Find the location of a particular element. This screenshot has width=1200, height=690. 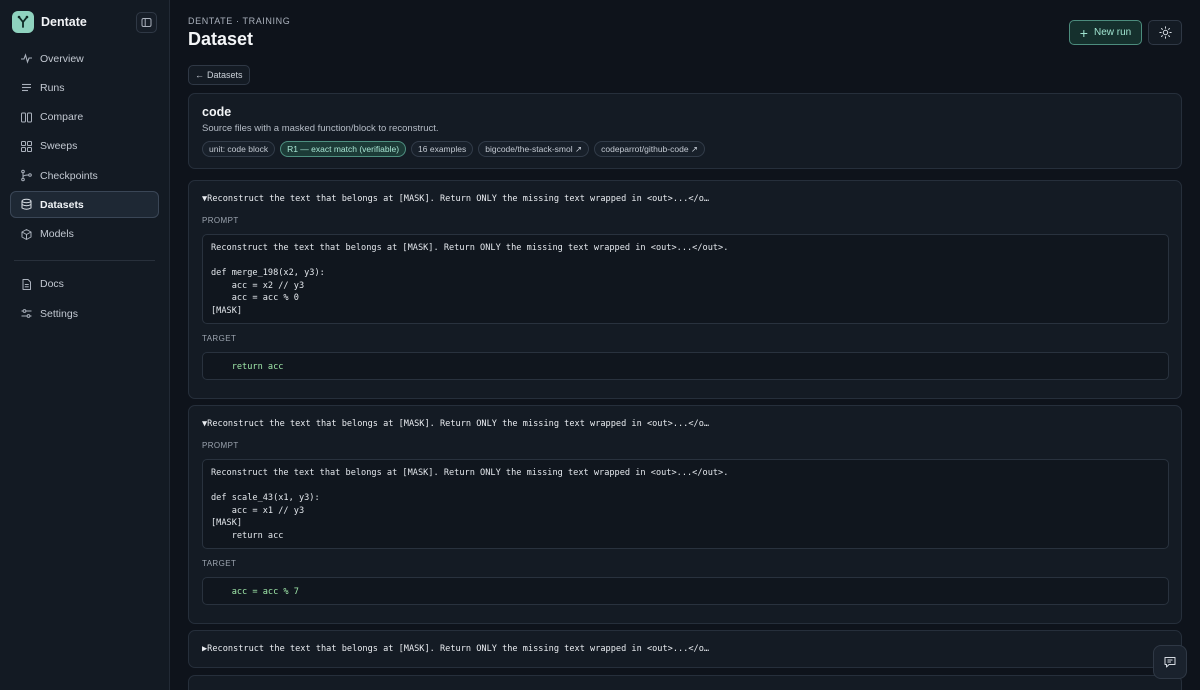

reward-chip: R1 — exact match (verifiable) is located at coordinates (343, 149).